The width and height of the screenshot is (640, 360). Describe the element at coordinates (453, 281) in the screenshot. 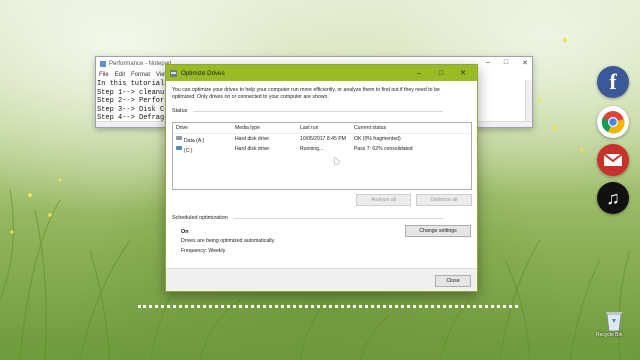

I see `close-button: Close` at that location.